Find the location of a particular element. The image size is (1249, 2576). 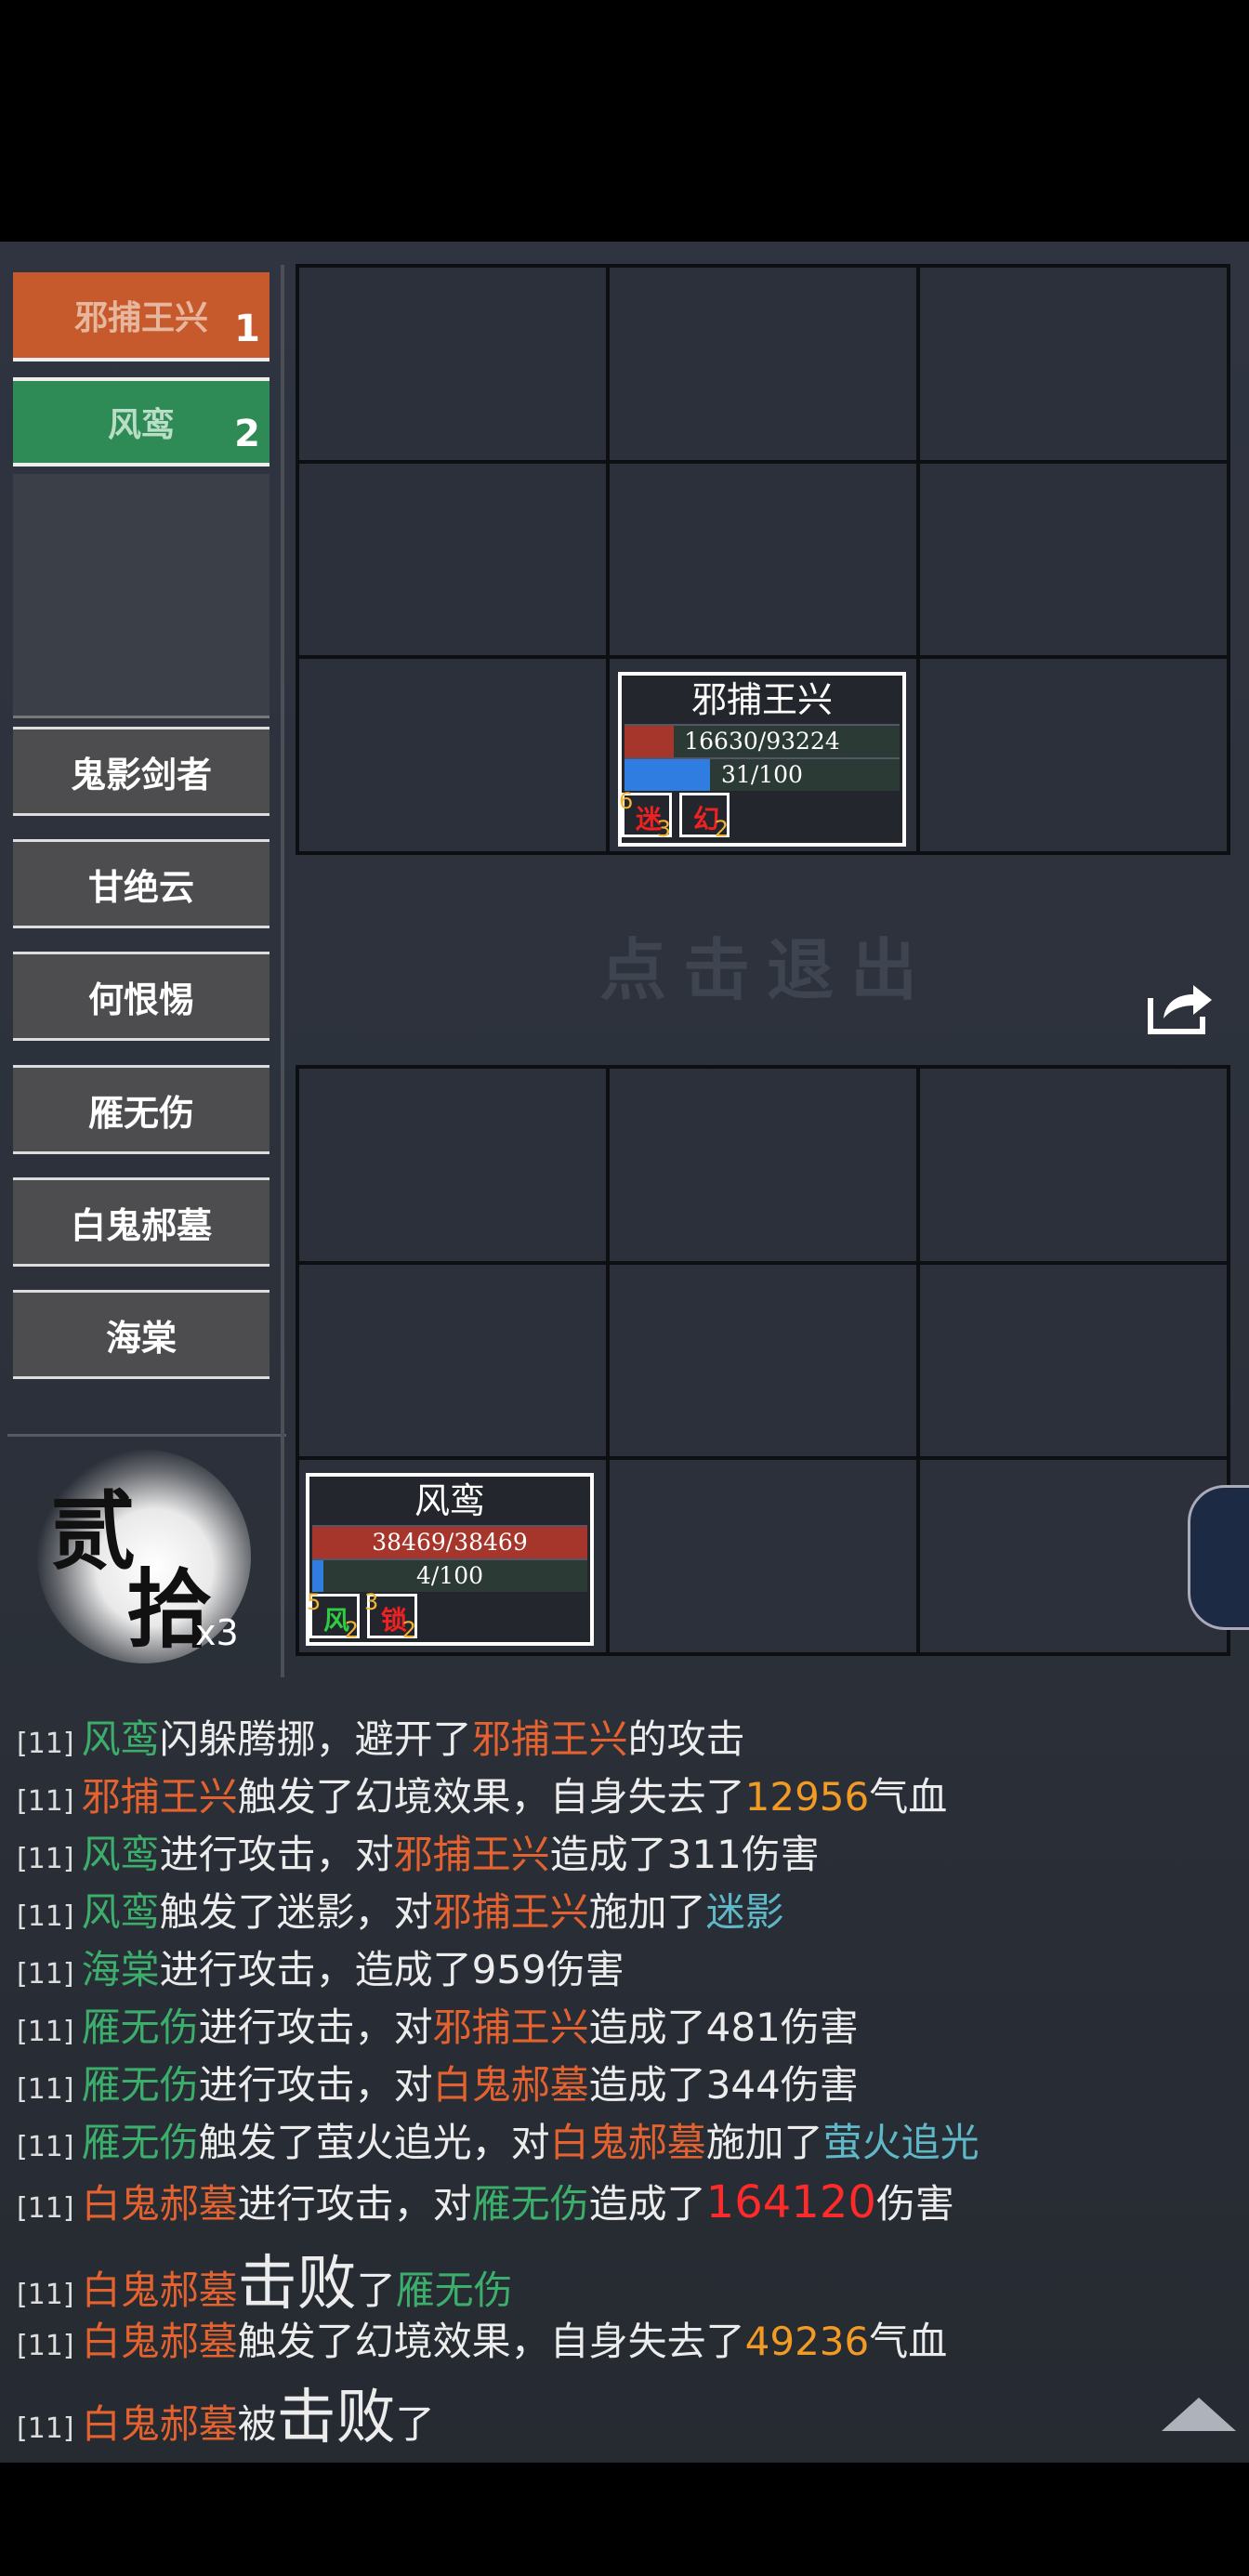

buff-badge: 5 风 2 is located at coordinates (333, 1616).